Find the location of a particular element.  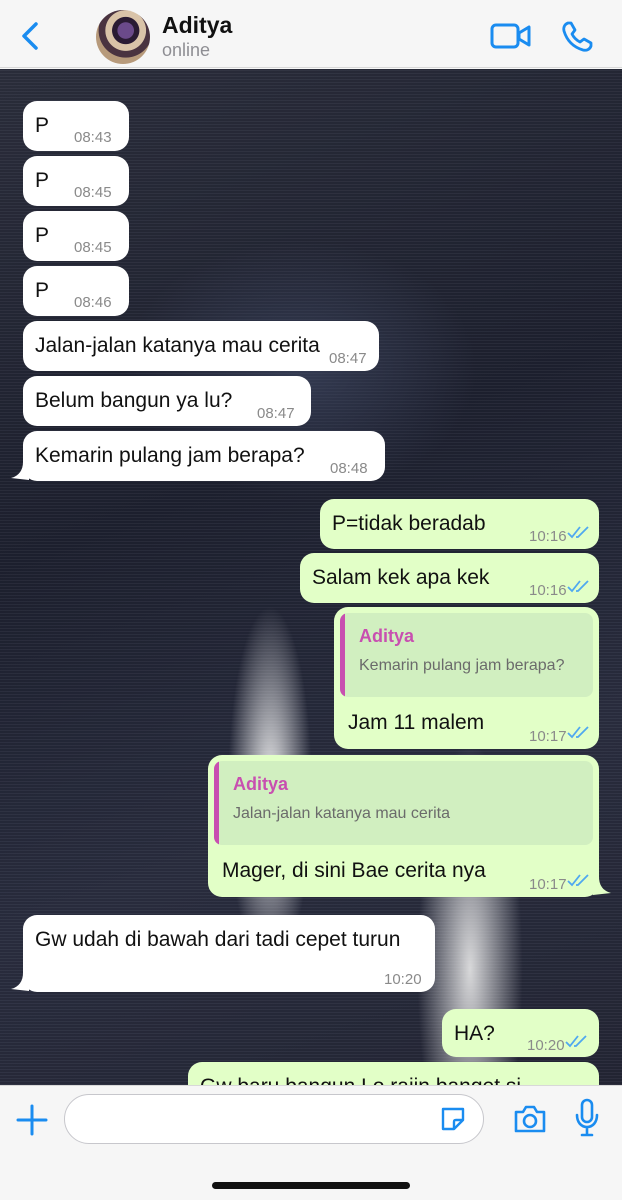

video-camera-icon is located at coordinates (511, 36).